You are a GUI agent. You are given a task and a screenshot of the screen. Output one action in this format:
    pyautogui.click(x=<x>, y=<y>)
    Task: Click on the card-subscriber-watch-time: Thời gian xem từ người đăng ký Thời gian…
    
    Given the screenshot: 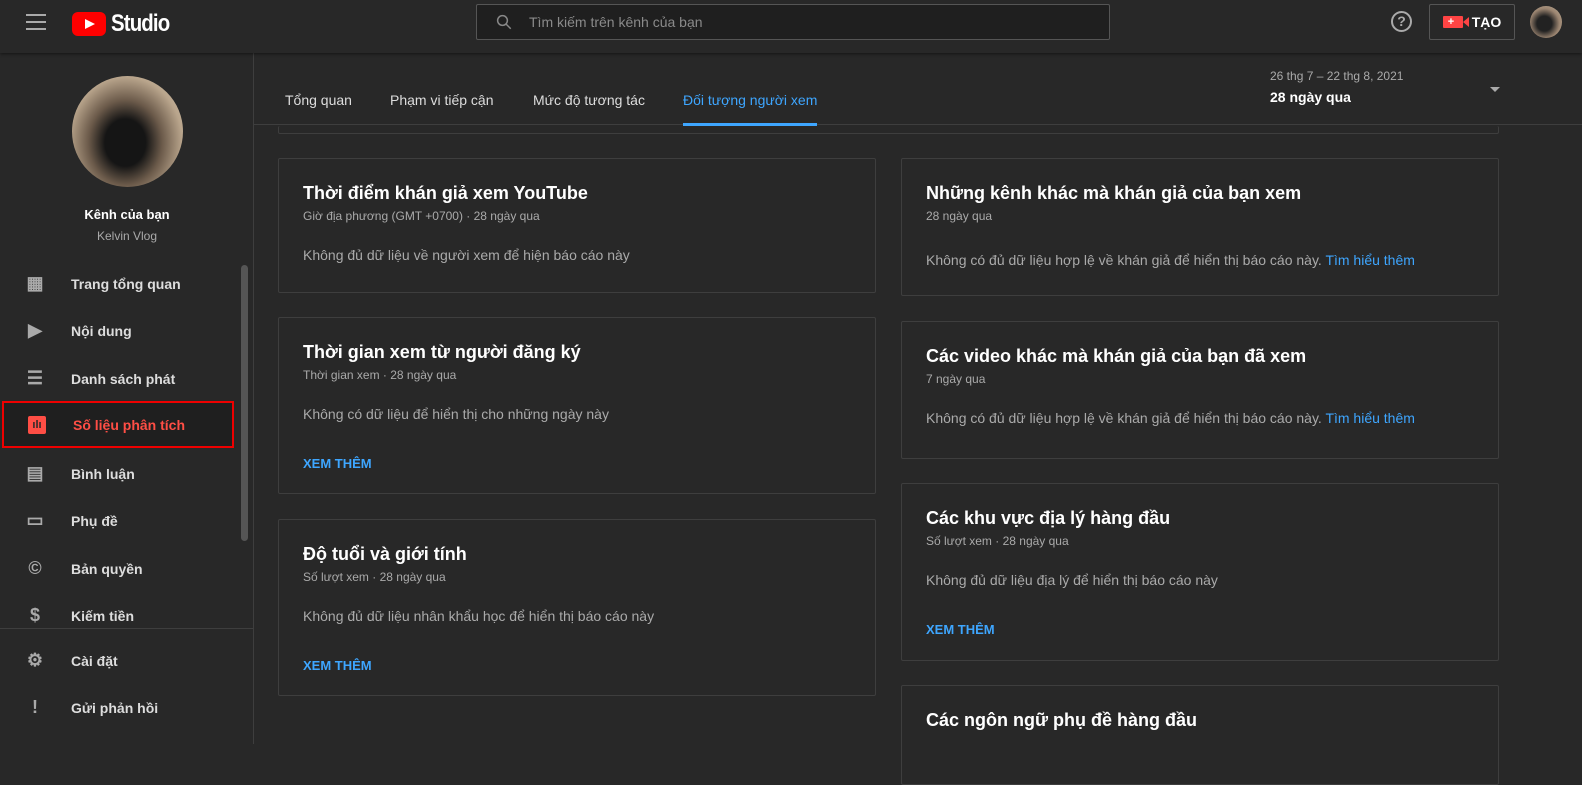 What is the action you would take?
    pyautogui.click(x=577, y=405)
    